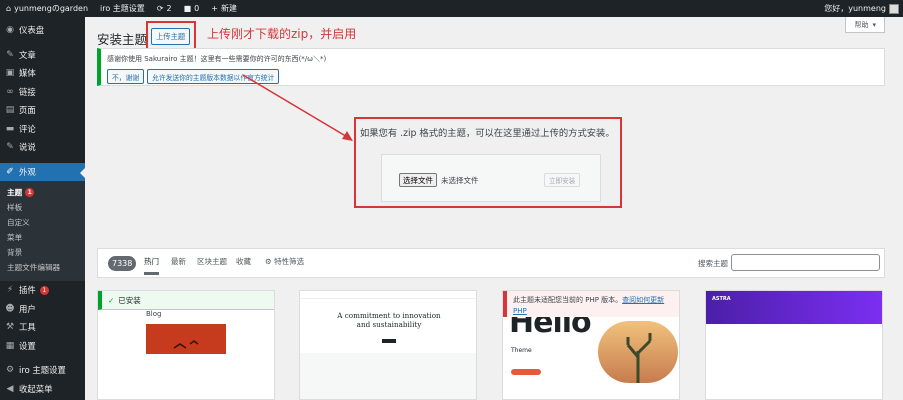 This screenshot has height=400, width=903. What do you see at coordinates (10, 308) in the screenshot?
I see `user-icon: ☻` at bounding box center [10, 308].